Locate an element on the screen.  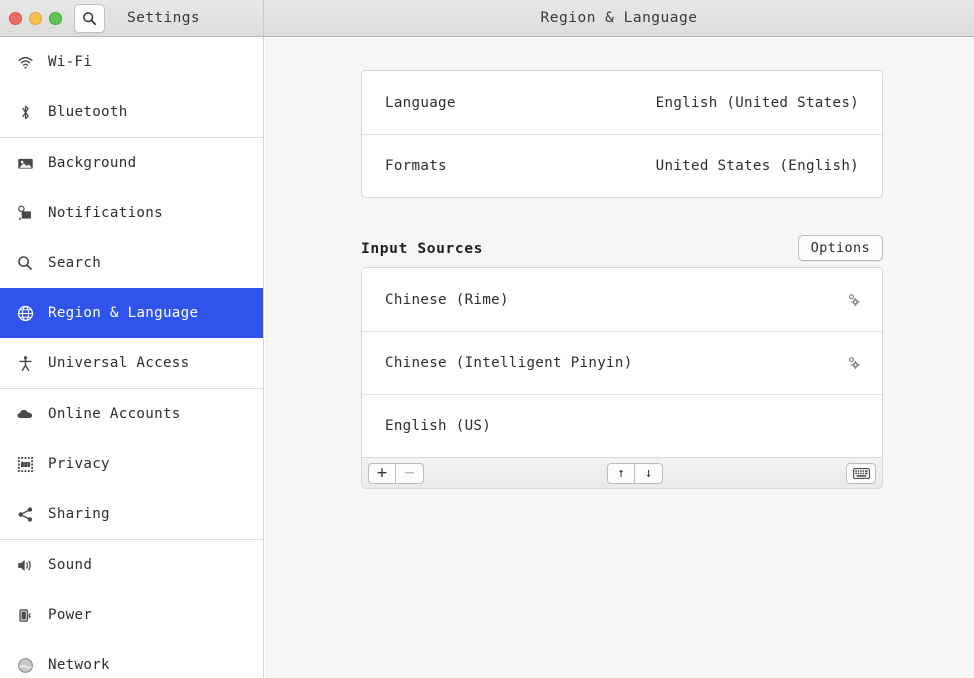
language-row: Language English (United States) is located at coordinates (622, 102).